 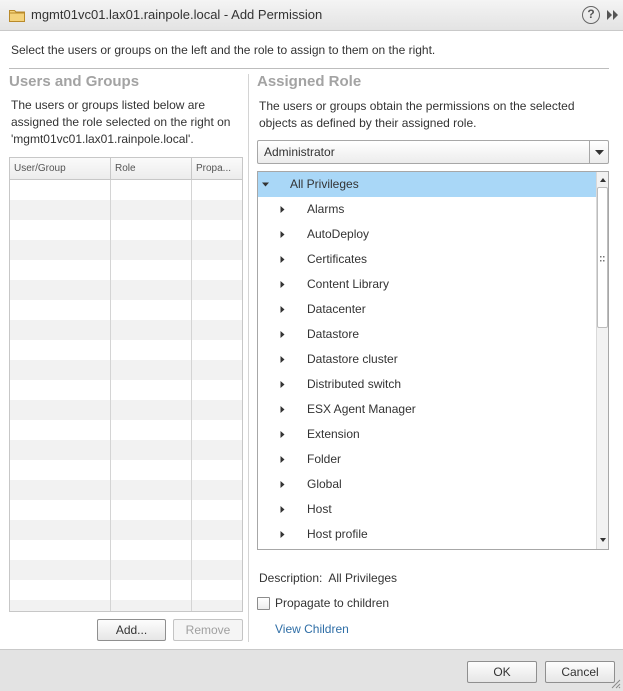 What do you see at coordinates (599, 152) in the screenshot?
I see `chevron-down-icon` at bounding box center [599, 152].